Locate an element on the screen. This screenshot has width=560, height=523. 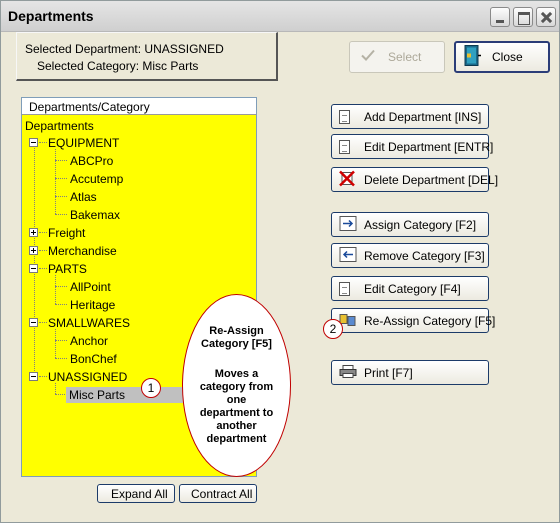
new-document-icon is located at coordinates (344, 116).